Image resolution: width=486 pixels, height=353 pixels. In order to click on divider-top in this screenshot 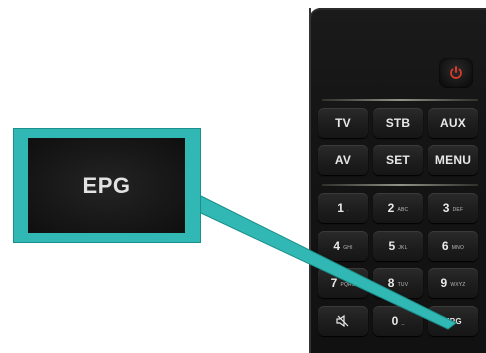, I will do `click(400, 100)`.